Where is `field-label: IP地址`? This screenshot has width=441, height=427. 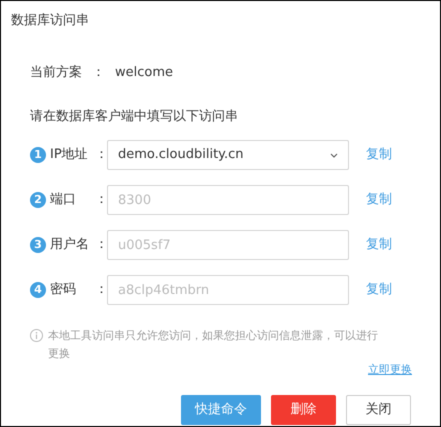
field-label: IP地址 is located at coordinates (69, 155).